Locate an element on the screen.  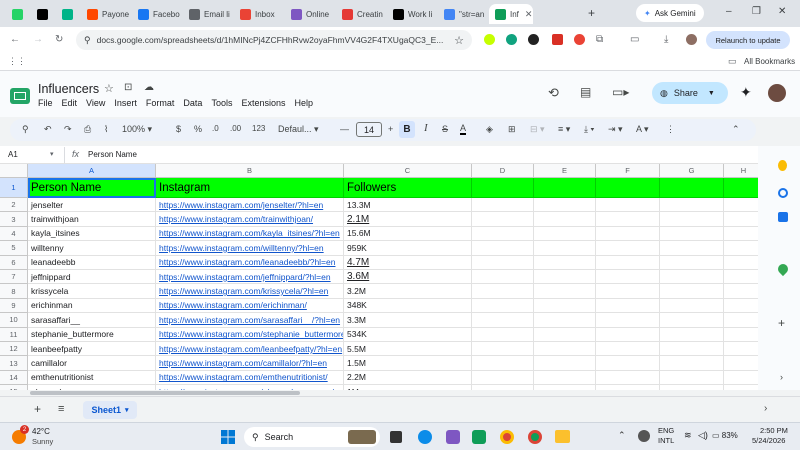
clock-time: 2:50 PM is located at coordinates (774, 430).